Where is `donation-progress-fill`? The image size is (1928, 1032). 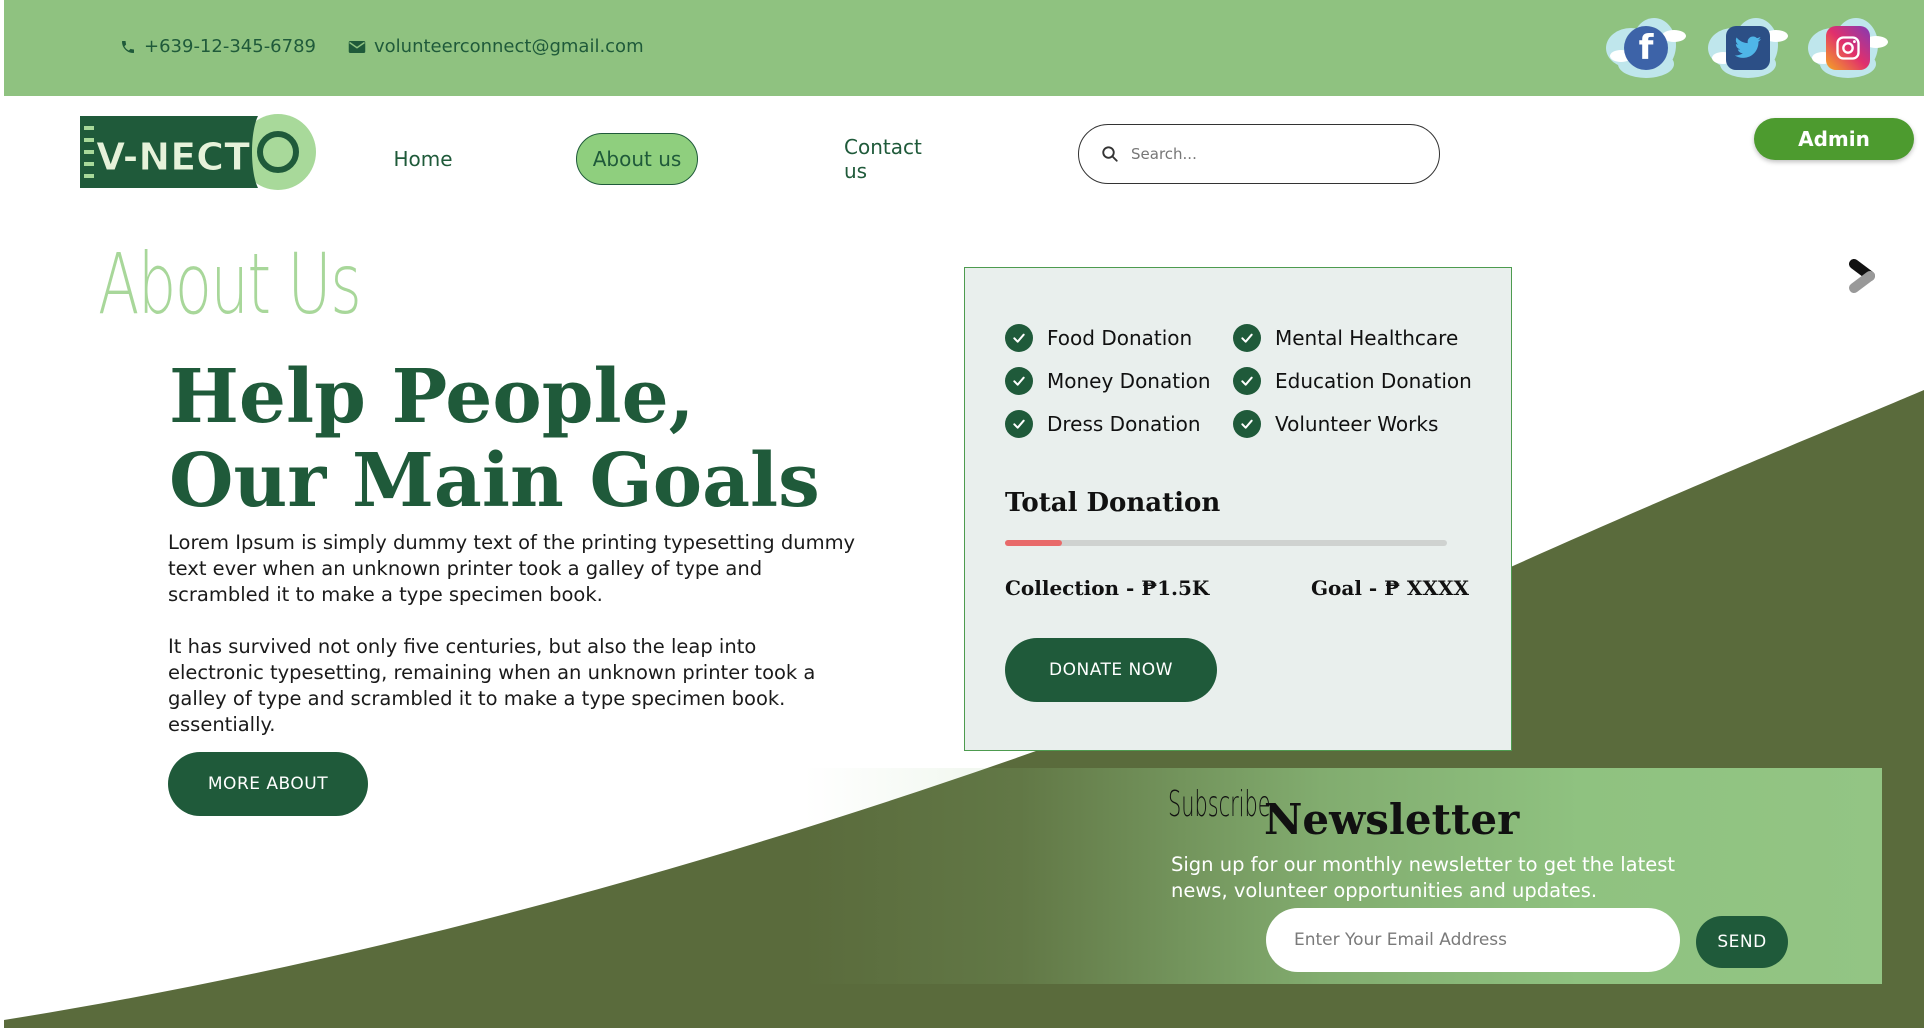
donation-progress-fill is located at coordinates (1034, 543).